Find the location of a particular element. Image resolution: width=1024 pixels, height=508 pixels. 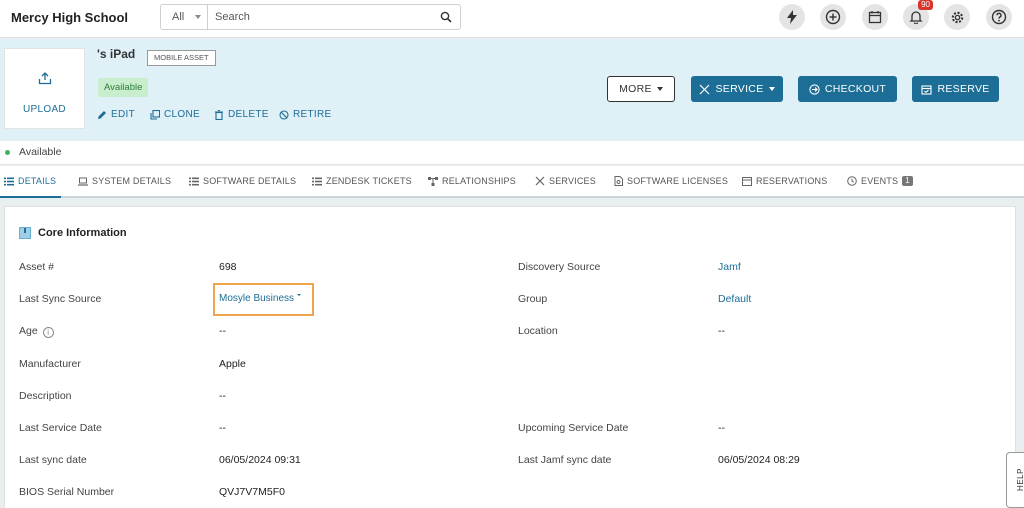

tab-reservations: RESERVATIONS is located at coordinates (784, 181).